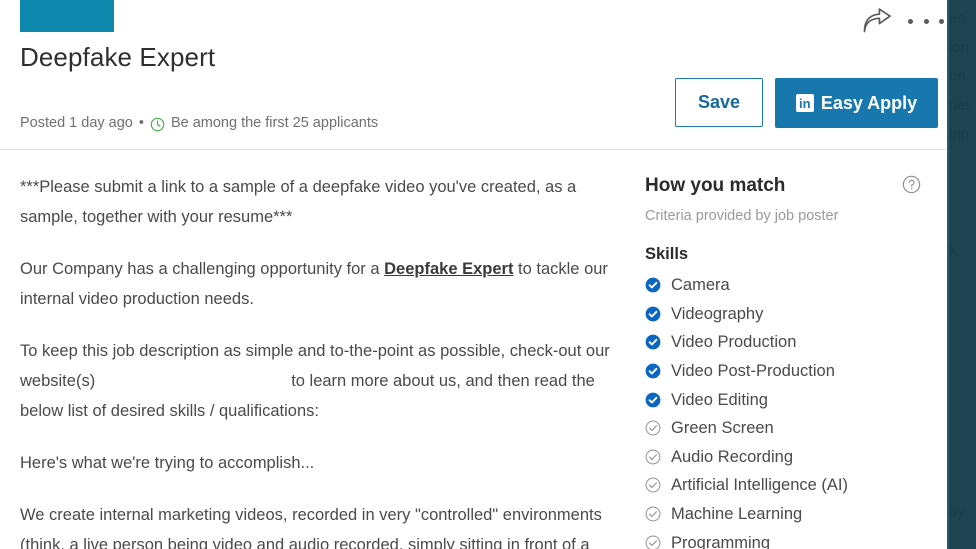 The width and height of the screenshot is (976, 549). What do you see at coordinates (274, 123) in the screenshot?
I see `applicant-count-text: Be among the first 25 applicants` at bounding box center [274, 123].